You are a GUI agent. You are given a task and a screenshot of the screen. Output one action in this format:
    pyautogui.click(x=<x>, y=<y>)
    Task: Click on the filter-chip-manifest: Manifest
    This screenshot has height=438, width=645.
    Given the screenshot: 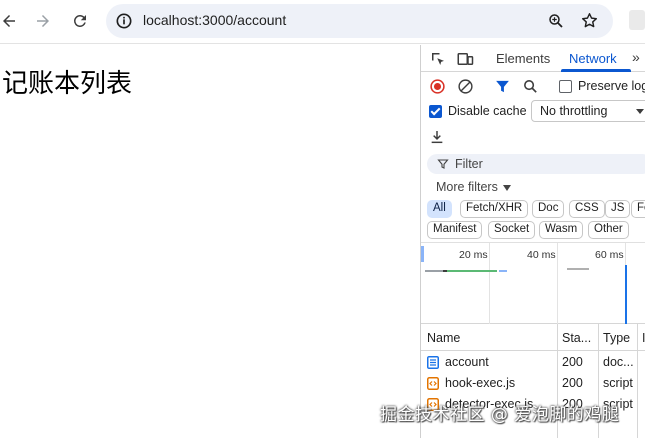 What is the action you would take?
    pyautogui.click(x=455, y=230)
    